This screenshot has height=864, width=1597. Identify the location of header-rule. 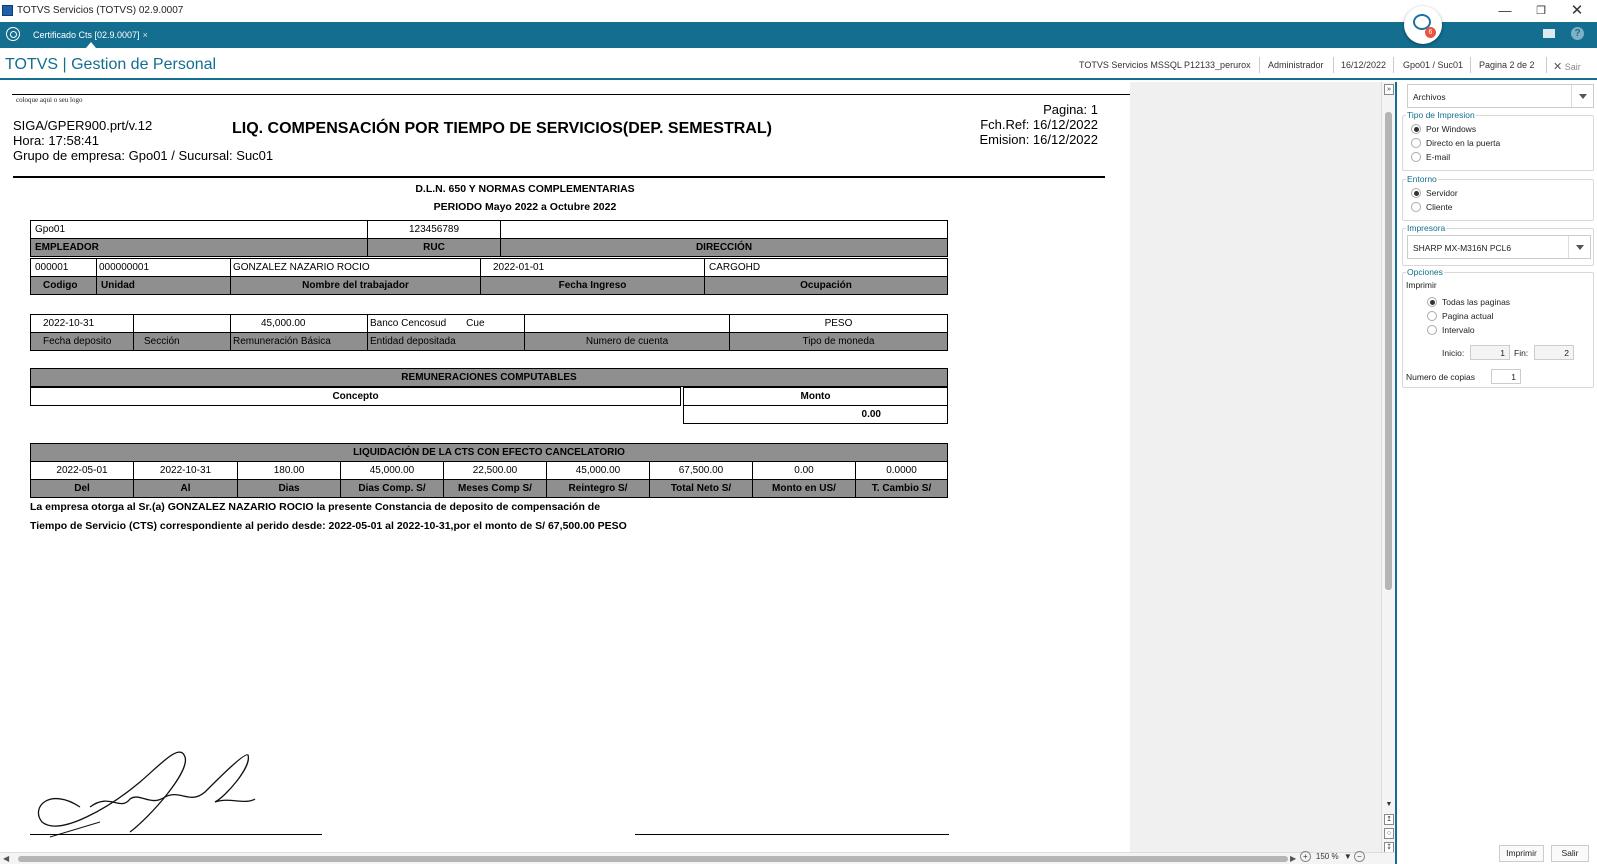
(559, 177).